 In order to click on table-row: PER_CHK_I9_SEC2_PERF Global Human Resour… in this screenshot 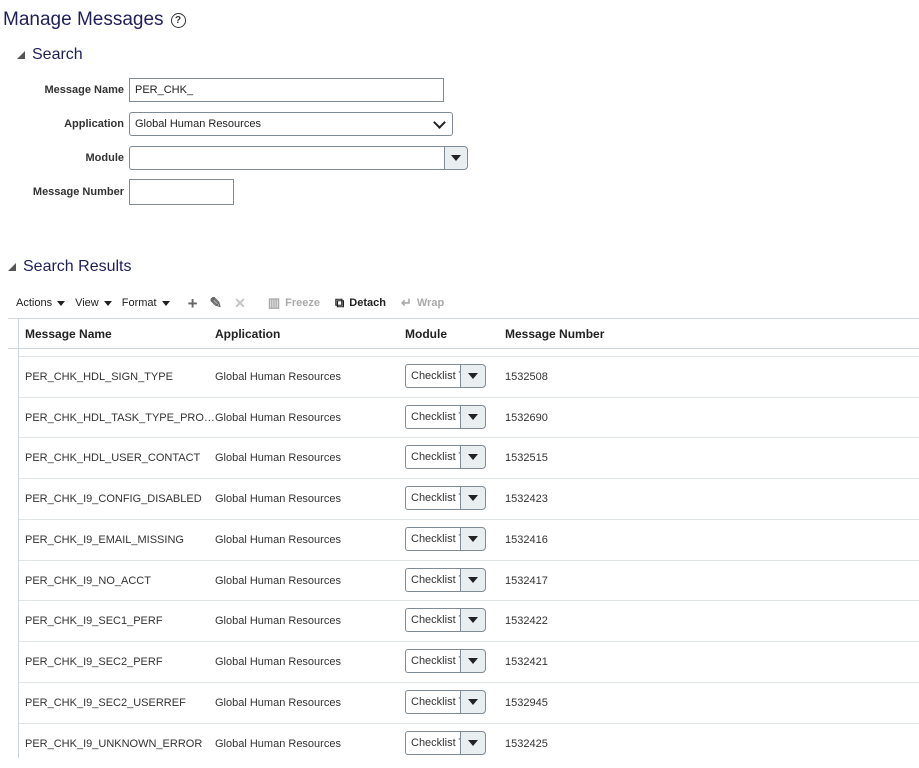, I will do `click(469, 661)`.